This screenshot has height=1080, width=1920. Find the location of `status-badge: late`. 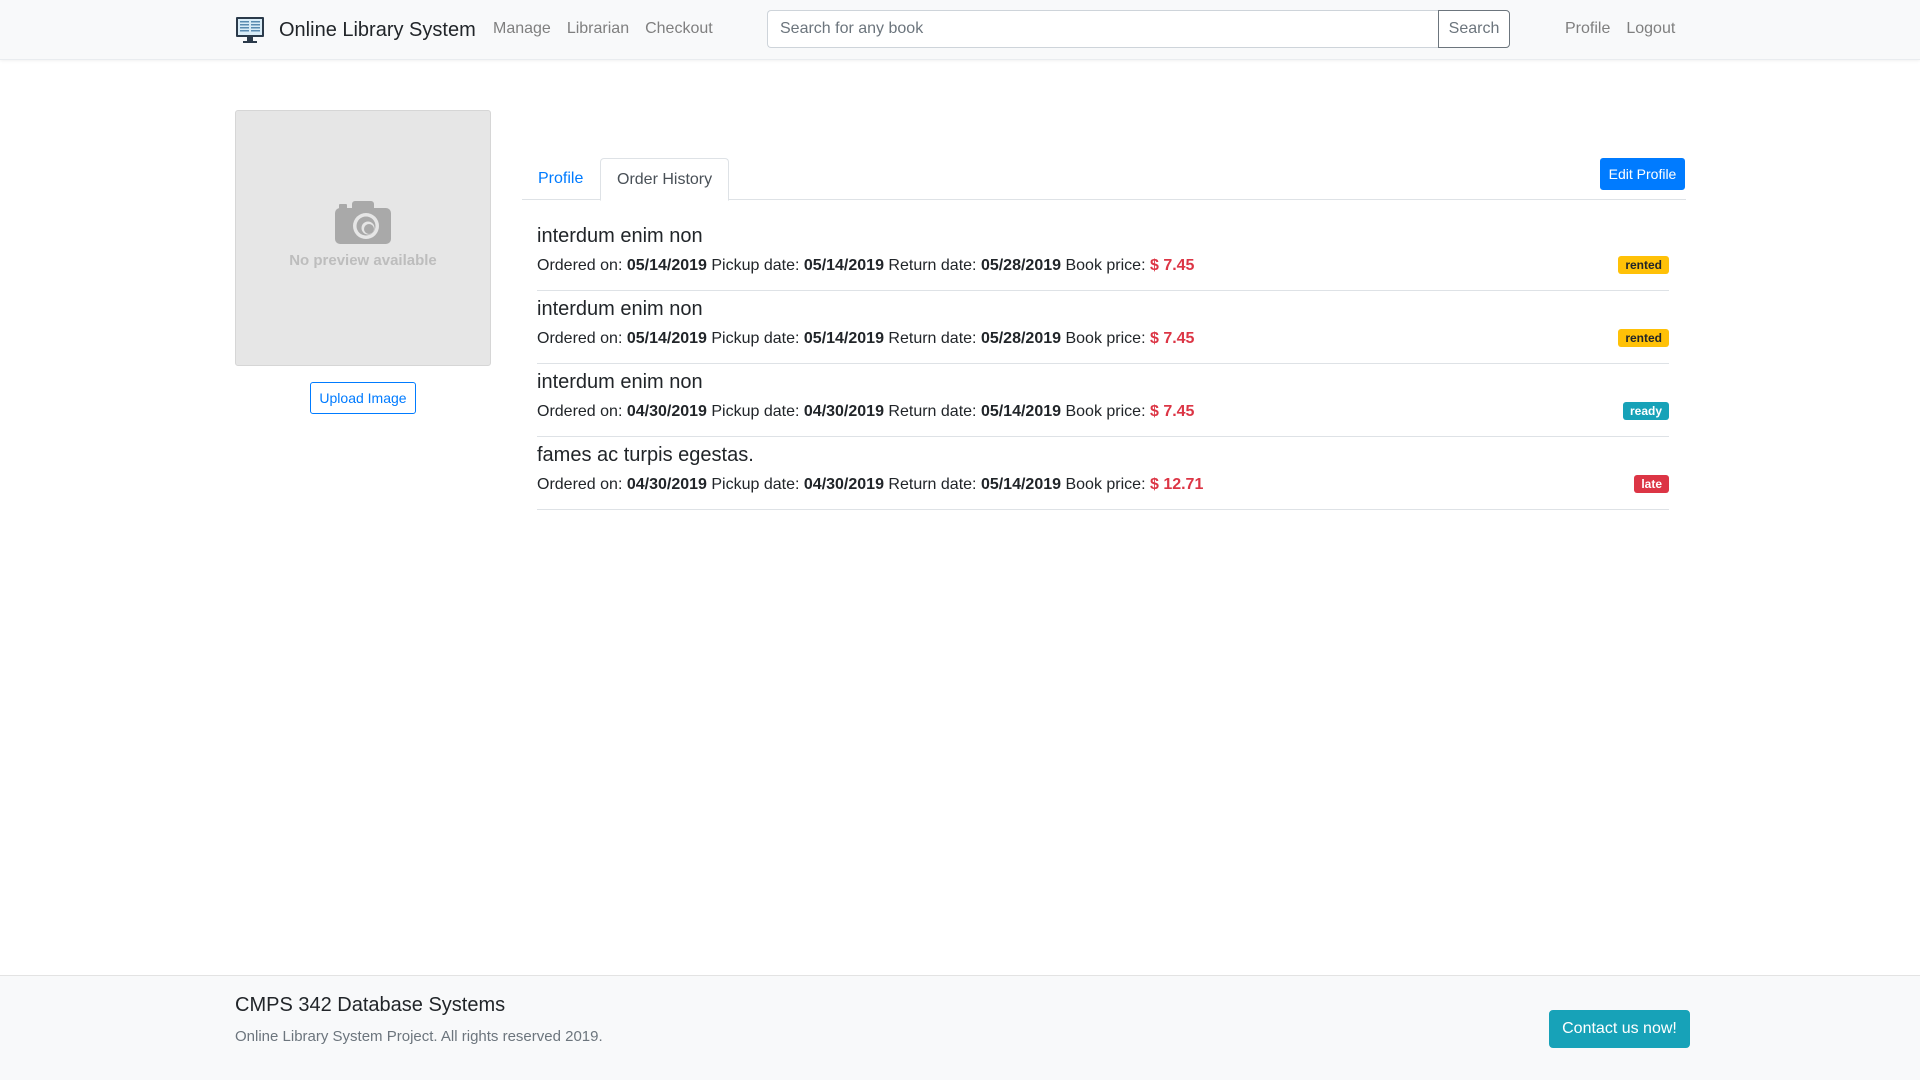

status-badge: late is located at coordinates (1651, 484).